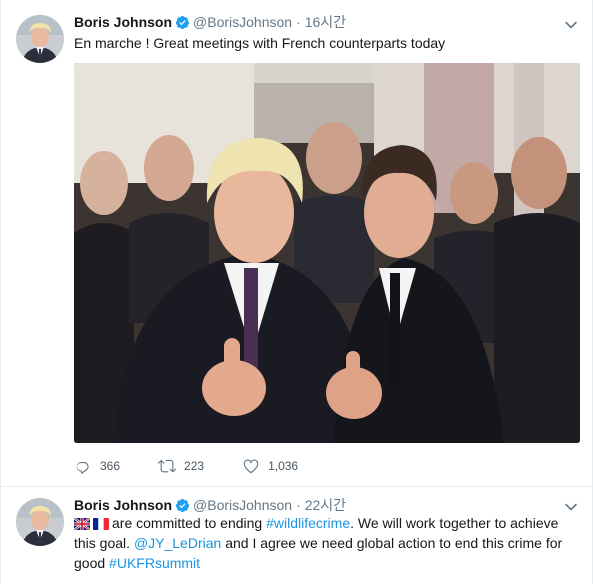  Describe the element at coordinates (82, 468) in the screenshot. I see `reply-icon` at that location.